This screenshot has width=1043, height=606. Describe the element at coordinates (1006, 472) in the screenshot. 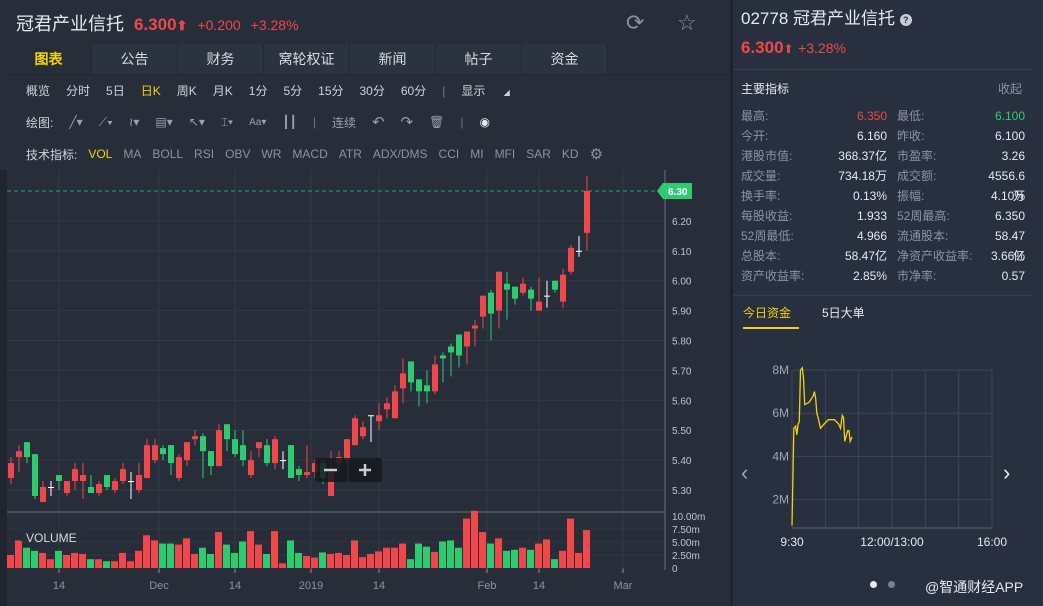

I see `next-arrow-icon: ›` at that location.